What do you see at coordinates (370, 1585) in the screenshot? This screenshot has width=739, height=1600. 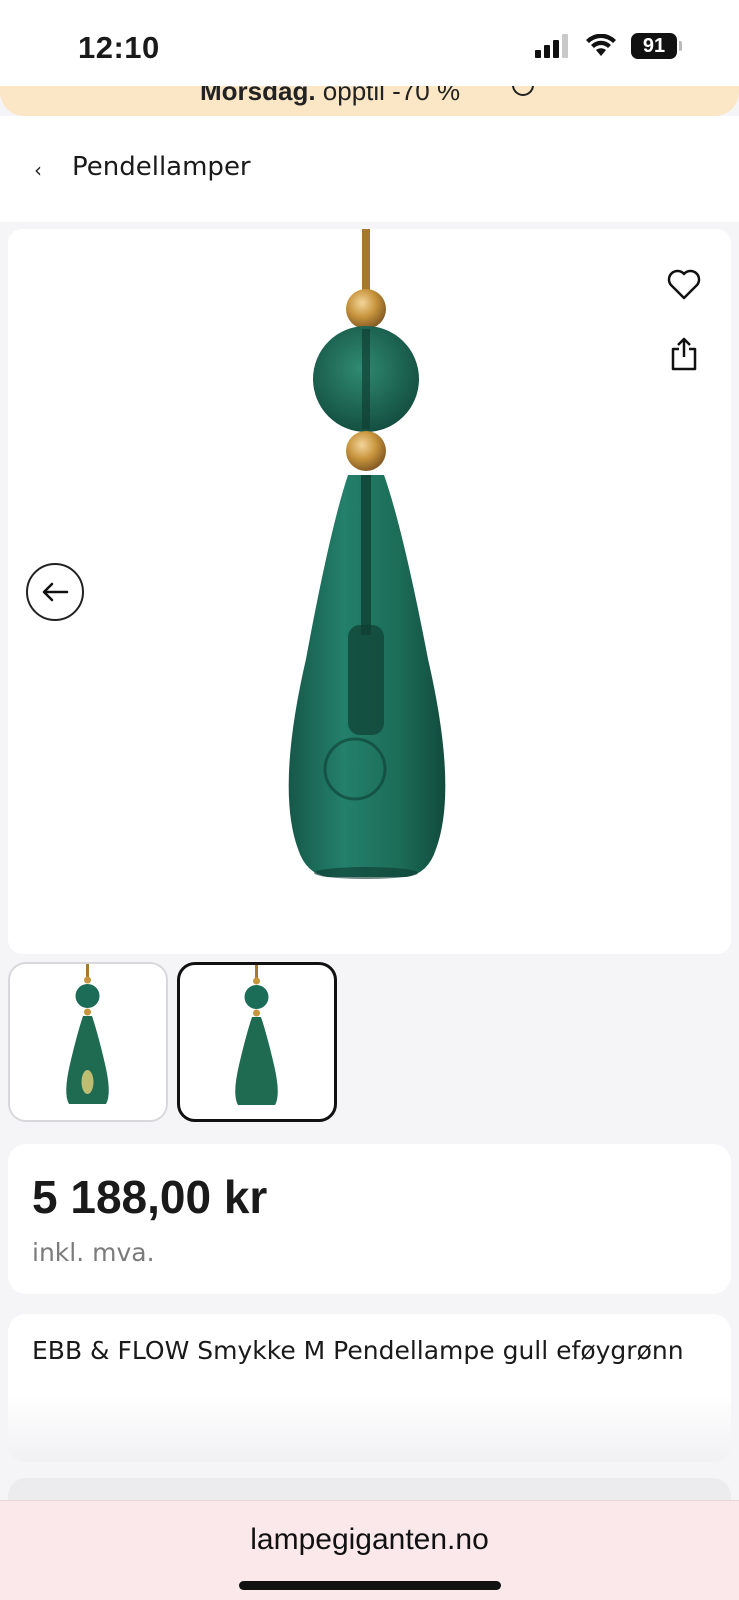 I see `home-indicator` at bounding box center [370, 1585].